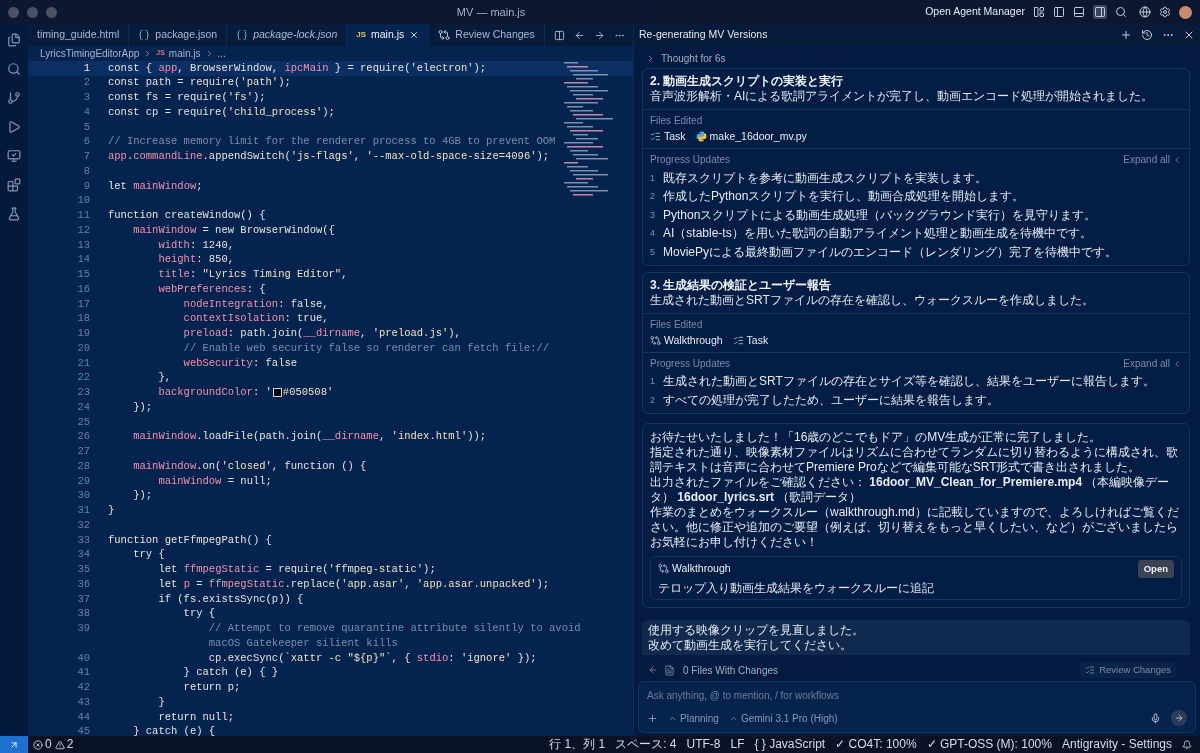 This screenshot has height=753, width=1200. I want to click on open-button: Open, so click(1155, 568).